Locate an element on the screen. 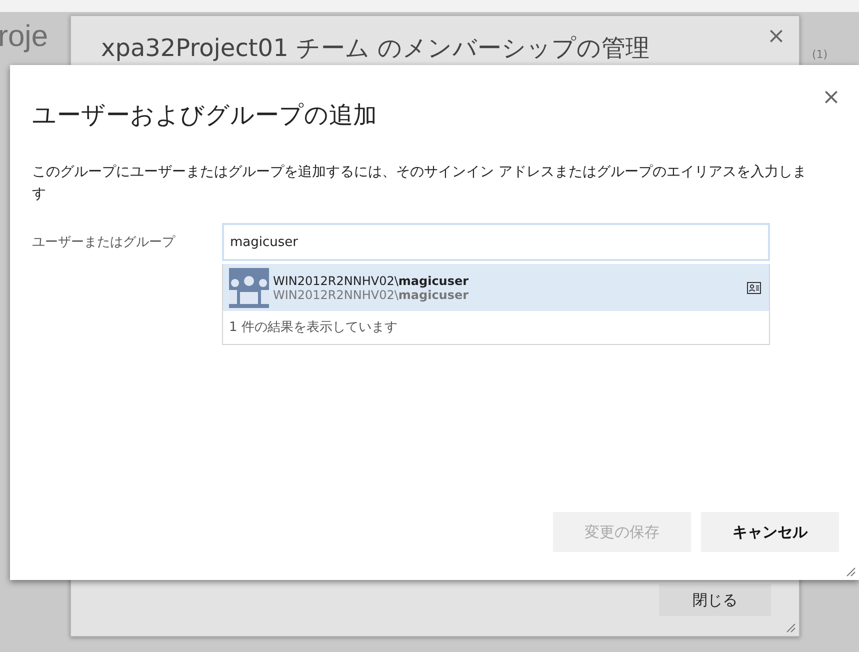 The image size is (859, 652). result-count: 1 件の結果を表示しています is located at coordinates (313, 328).